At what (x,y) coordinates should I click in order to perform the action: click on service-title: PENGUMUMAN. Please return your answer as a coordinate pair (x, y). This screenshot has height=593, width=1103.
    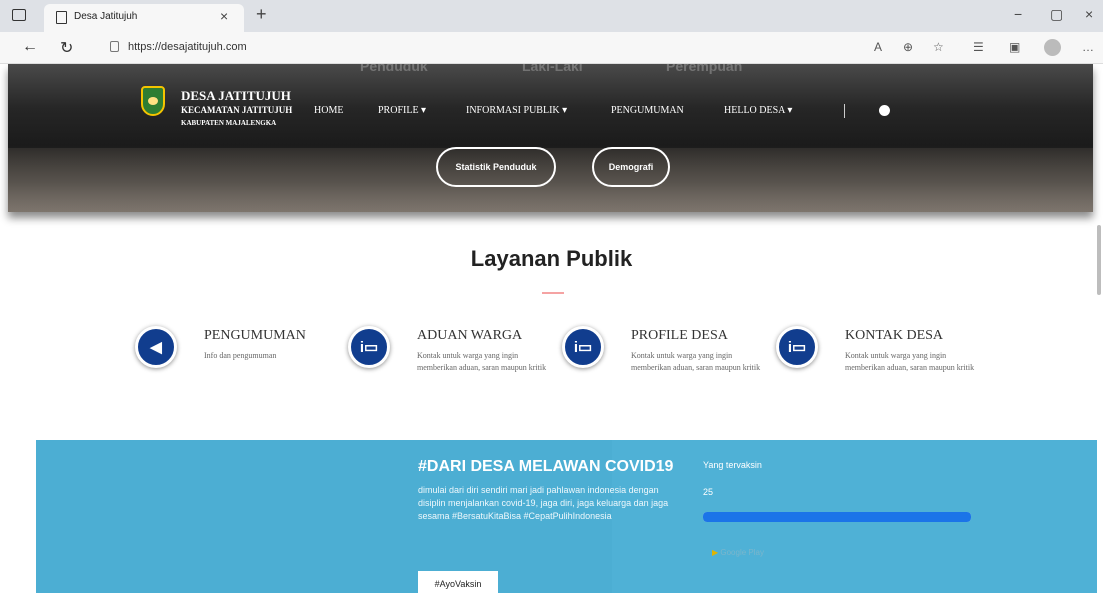
    Looking at the image, I should click on (255, 336).